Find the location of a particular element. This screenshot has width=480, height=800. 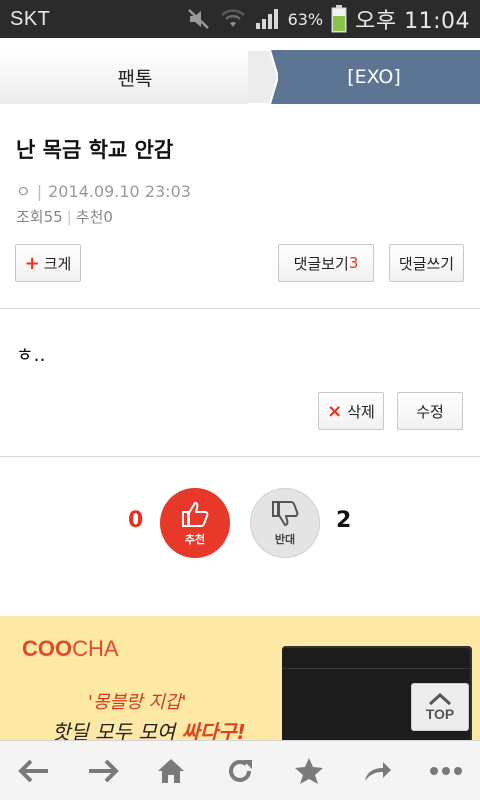

close-icon: × is located at coordinates (335, 411).